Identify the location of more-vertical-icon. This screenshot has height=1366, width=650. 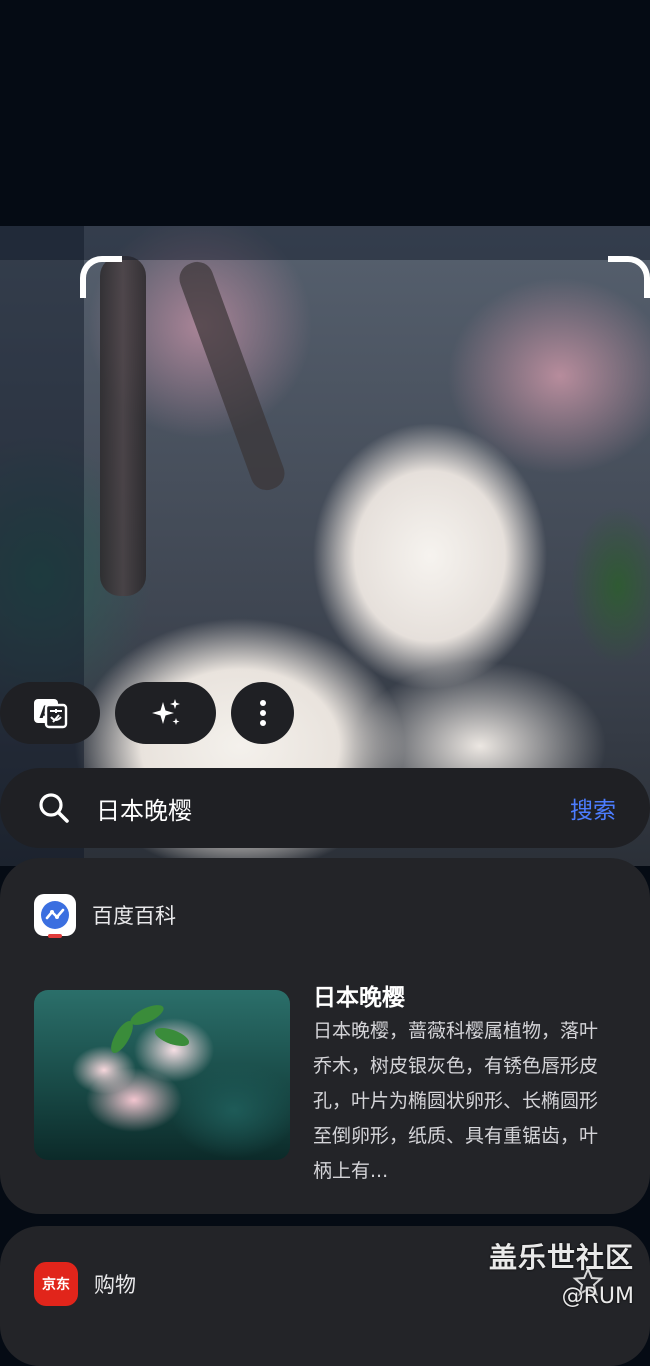
(263, 713).